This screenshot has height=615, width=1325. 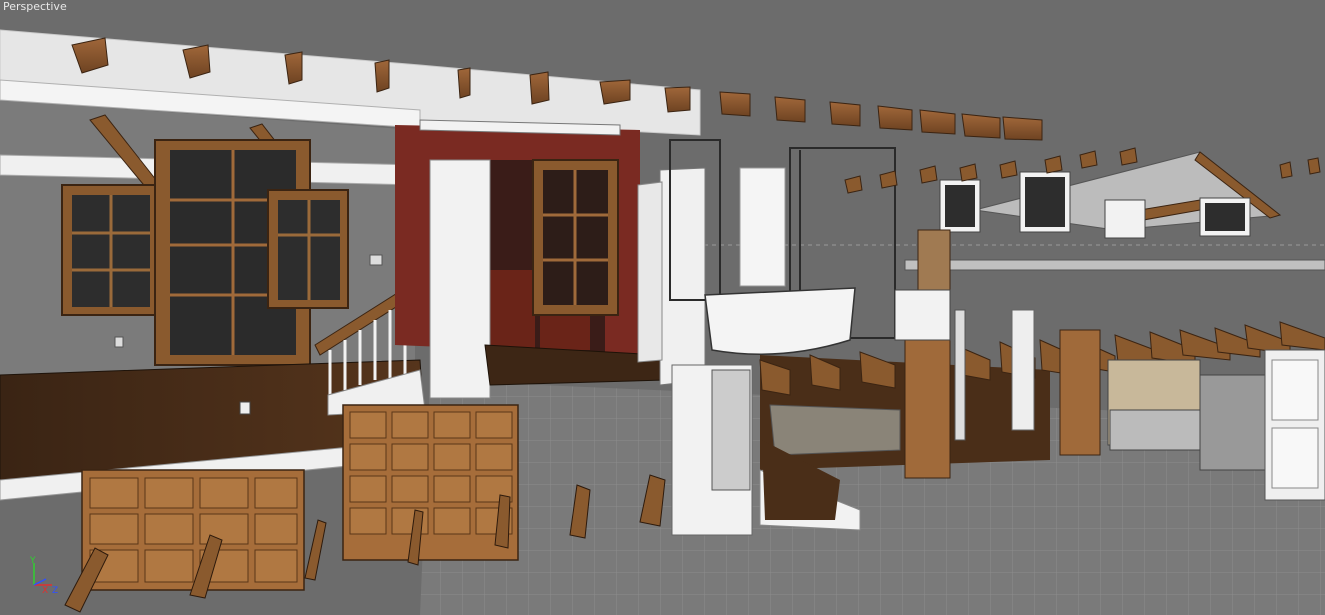 I want to click on axis-z-label: Z, so click(x=55, y=590).